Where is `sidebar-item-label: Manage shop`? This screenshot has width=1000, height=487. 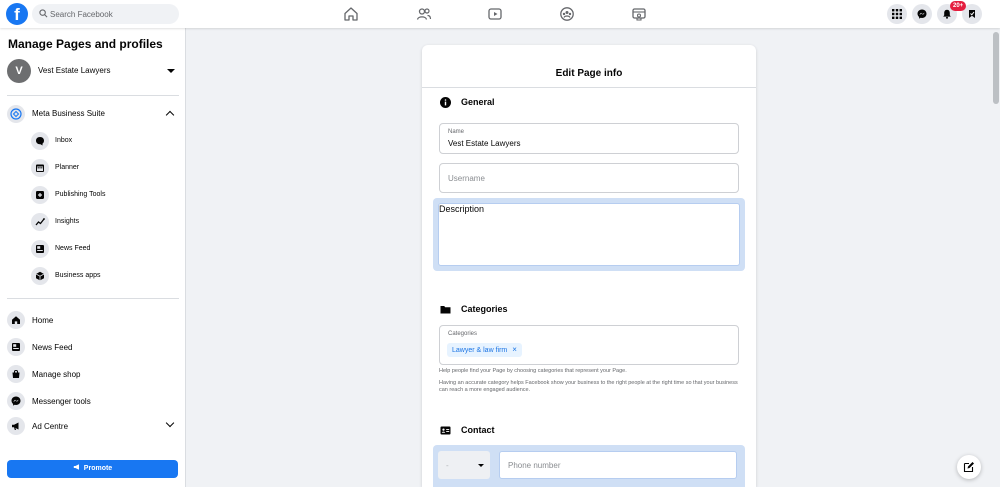
sidebar-item-label: Manage shop is located at coordinates (56, 374).